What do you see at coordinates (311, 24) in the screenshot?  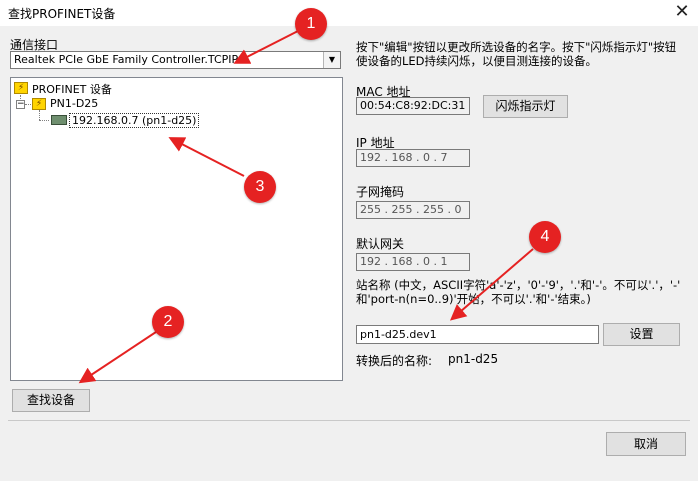 I see `annotation-badge-1: 1` at bounding box center [311, 24].